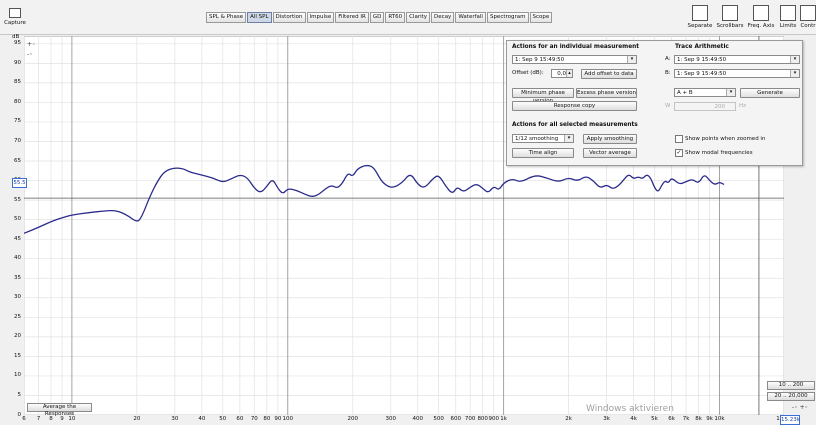 The width and height of the screenshot is (816, 425). I want to click on tab-waterfall: Waterfall, so click(470, 17).